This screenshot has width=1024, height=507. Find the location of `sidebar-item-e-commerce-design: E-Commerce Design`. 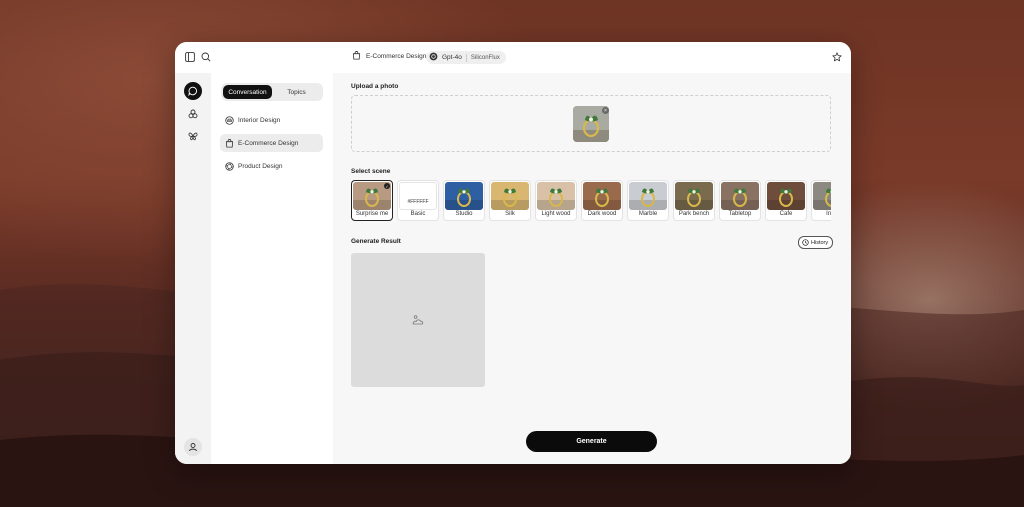

sidebar-item-e-commerce-design: E-Commerce Design is located at coordinates (271, 143).